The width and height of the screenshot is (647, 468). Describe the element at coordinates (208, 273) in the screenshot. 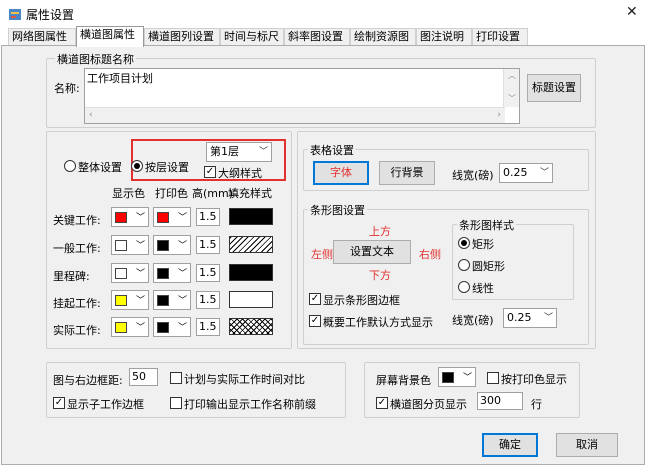

I see `height-milestone: 1.5` at that location.